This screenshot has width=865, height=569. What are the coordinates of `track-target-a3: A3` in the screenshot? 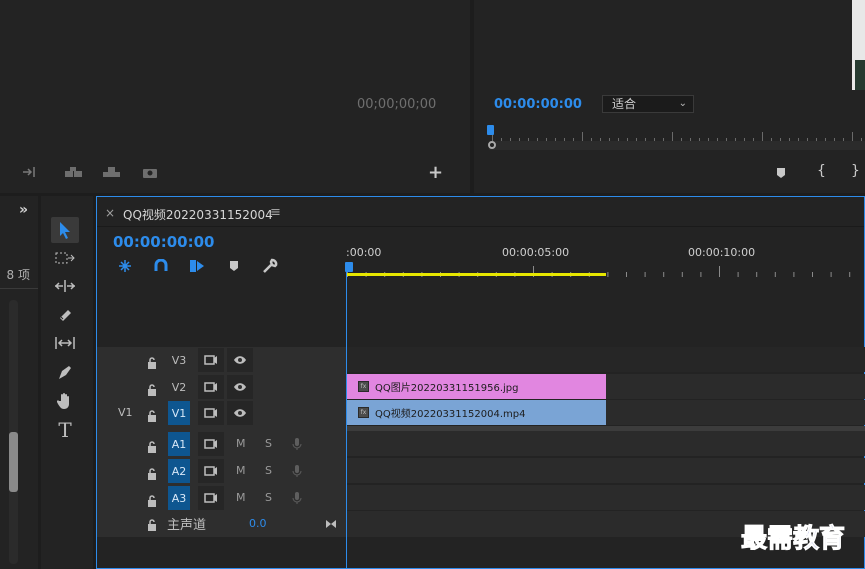 It's located at (179, 498).